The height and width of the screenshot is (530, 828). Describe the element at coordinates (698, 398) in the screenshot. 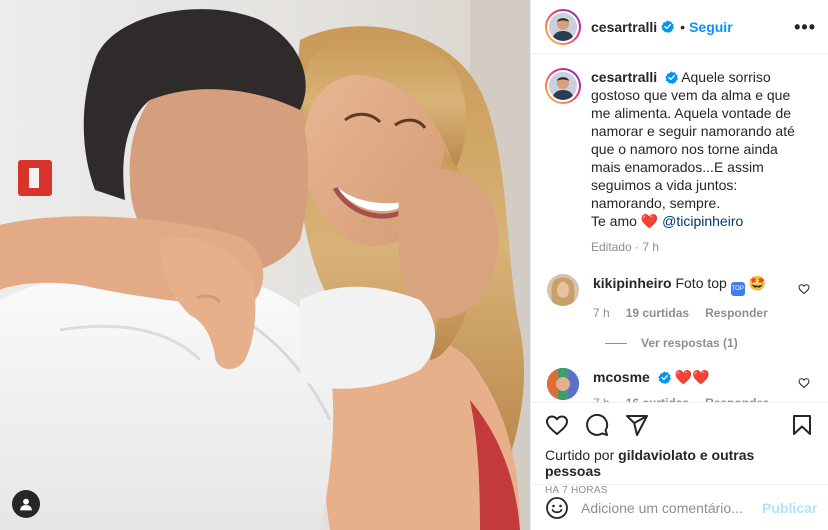

I see `comment-actions: 7 h 16 curtidas Responder` at that location.